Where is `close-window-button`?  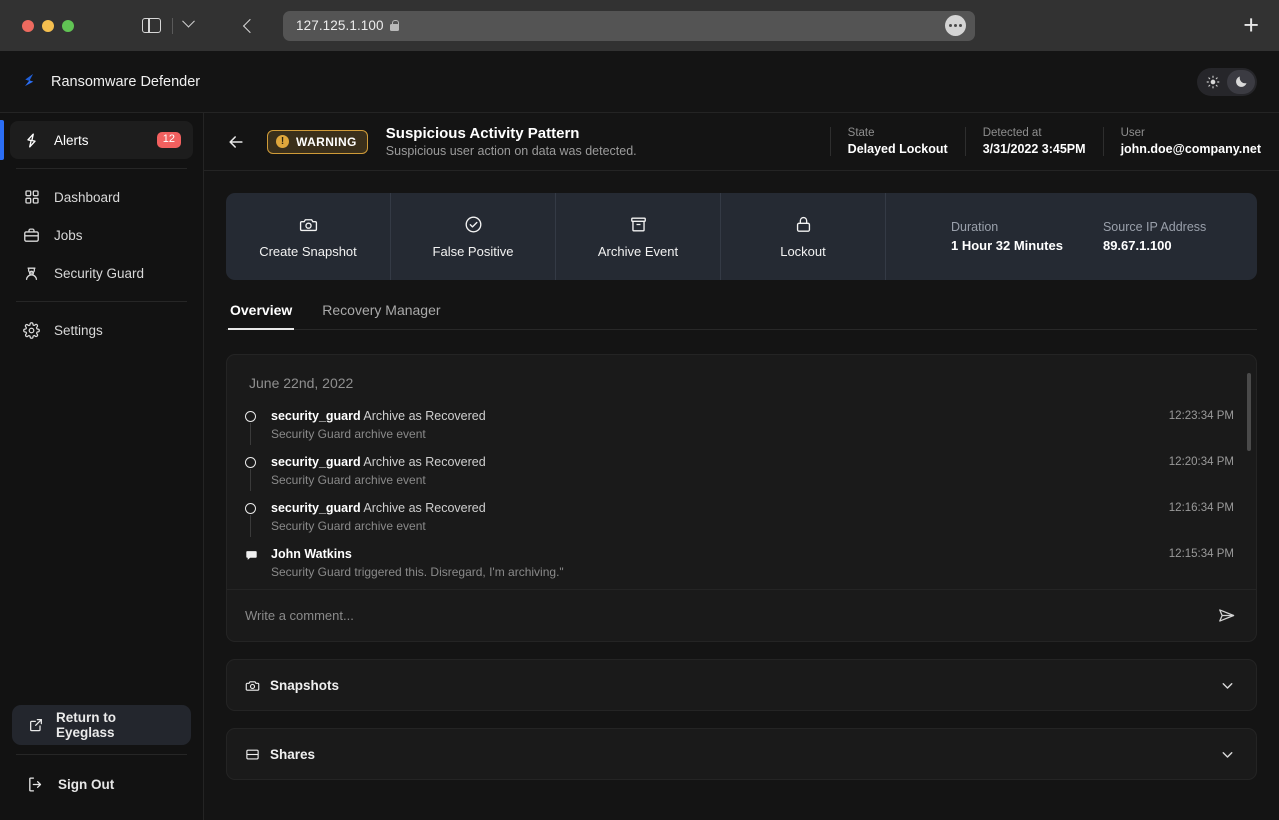 close-window-button is located at coordinates (28, 25).